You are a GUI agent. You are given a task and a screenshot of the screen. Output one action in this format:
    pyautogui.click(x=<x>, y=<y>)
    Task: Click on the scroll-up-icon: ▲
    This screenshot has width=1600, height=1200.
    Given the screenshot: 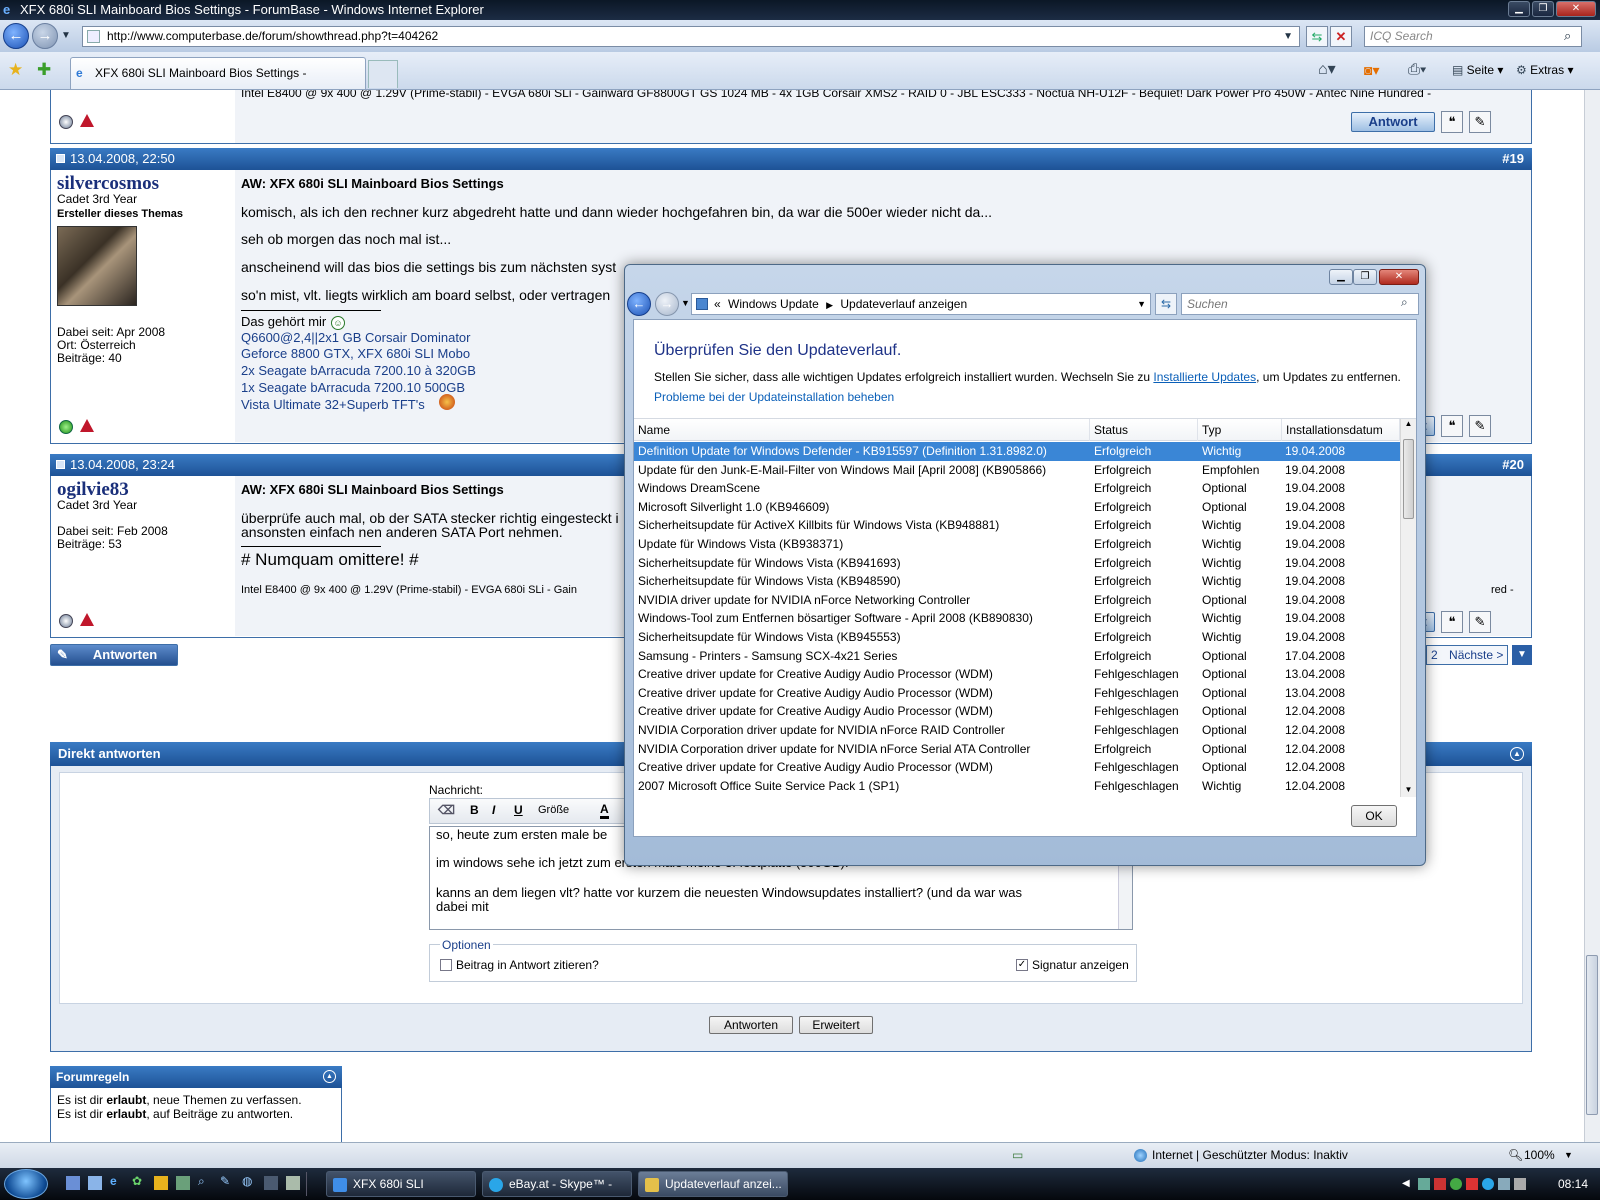 What is the action you would take?
    pyautogui.click(x=1408, y=423)
    